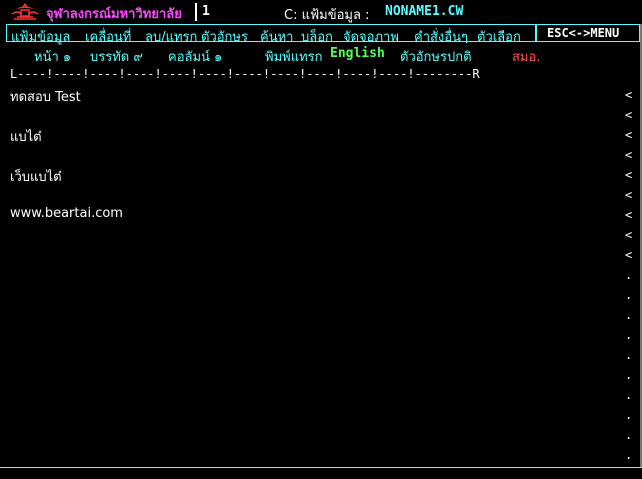  Describe the element at coordinates (196, 12) in the screenshot. I see `title-divider` at that location.